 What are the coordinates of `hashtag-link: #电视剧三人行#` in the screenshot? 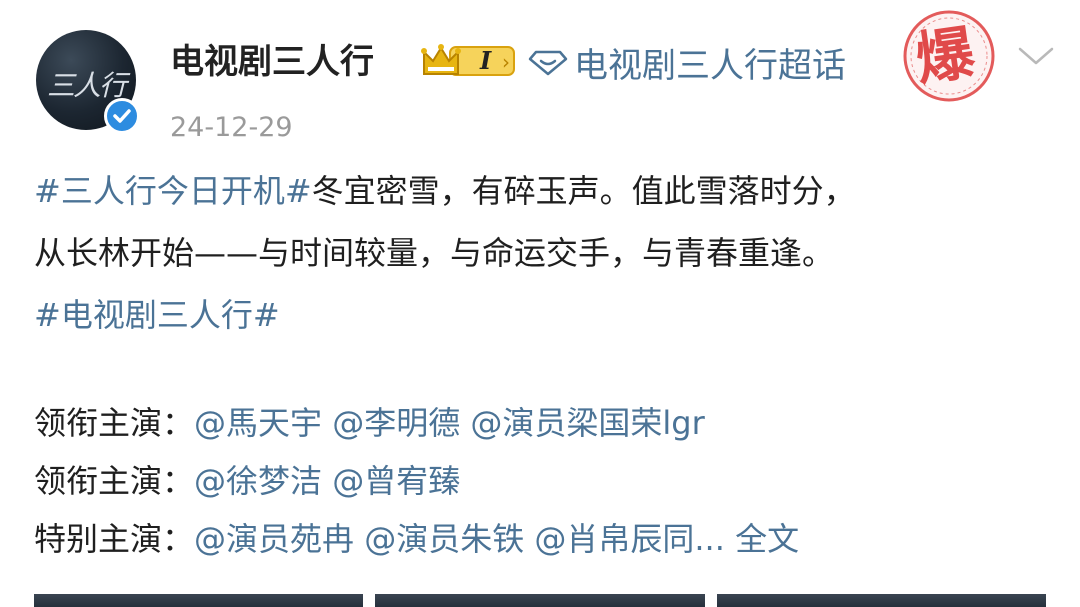 It's located at (157, 315).